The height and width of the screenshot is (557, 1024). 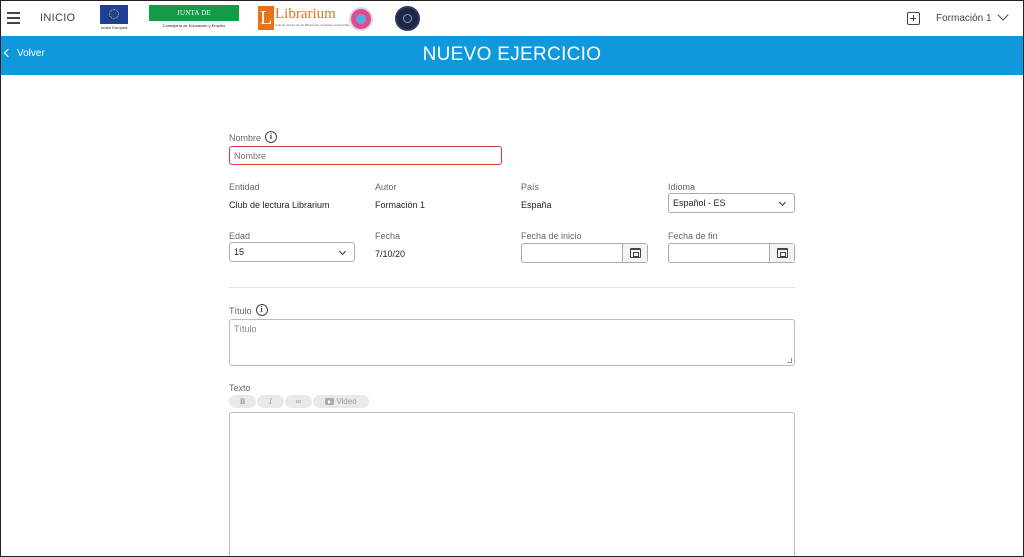 What do you see at coordinates (361, 19) in the screenshot?
I see `partner-logo-pink` at bounding box center [361, 19].